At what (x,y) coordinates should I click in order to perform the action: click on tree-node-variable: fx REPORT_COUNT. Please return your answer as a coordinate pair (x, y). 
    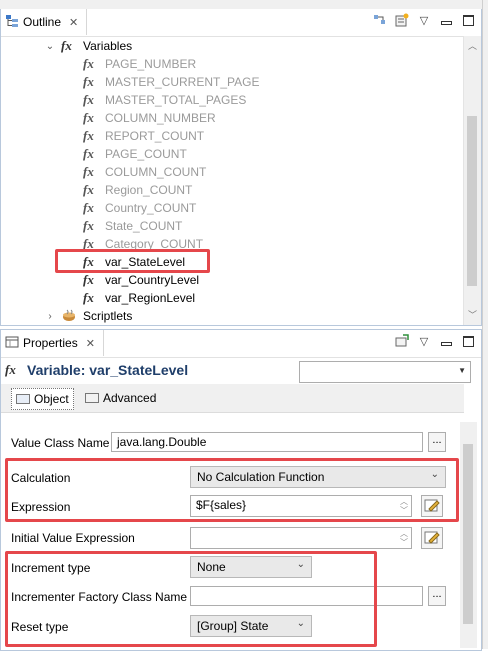
    Looking at the image, I should click on (143, 136).